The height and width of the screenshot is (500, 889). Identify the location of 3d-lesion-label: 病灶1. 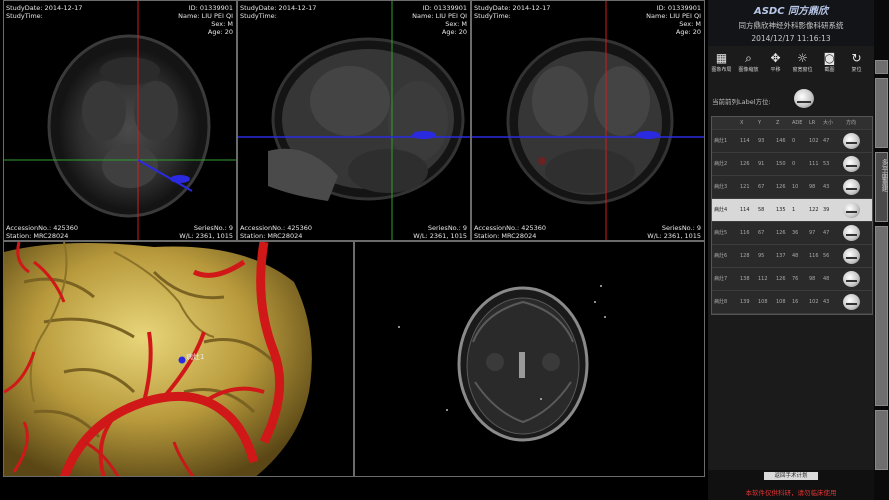
(195, 357).